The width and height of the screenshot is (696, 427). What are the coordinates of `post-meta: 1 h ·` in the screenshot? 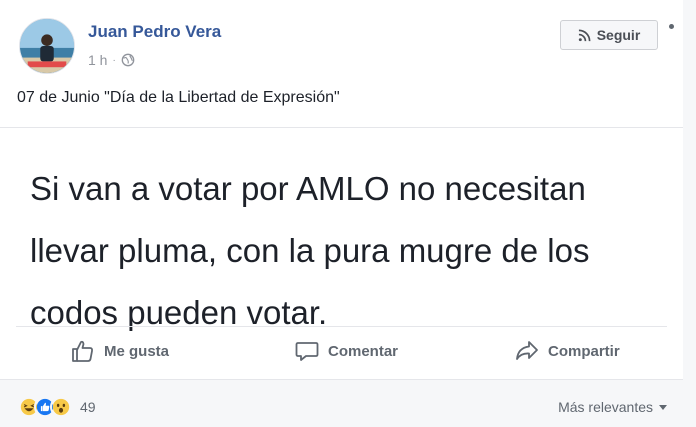 It's located at (111, 60).